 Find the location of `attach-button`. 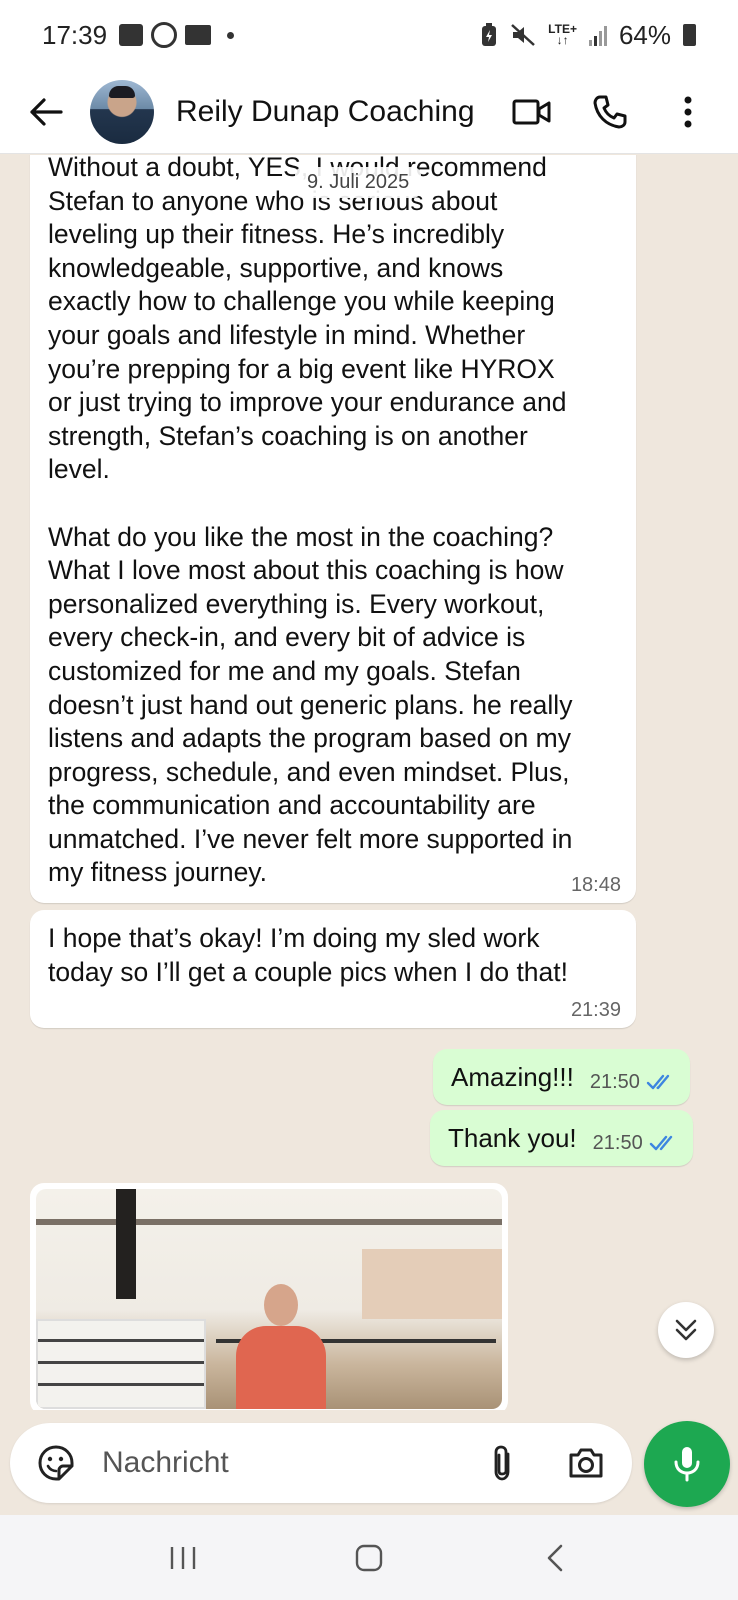

attach-button is located at coordinates (502, 1463).